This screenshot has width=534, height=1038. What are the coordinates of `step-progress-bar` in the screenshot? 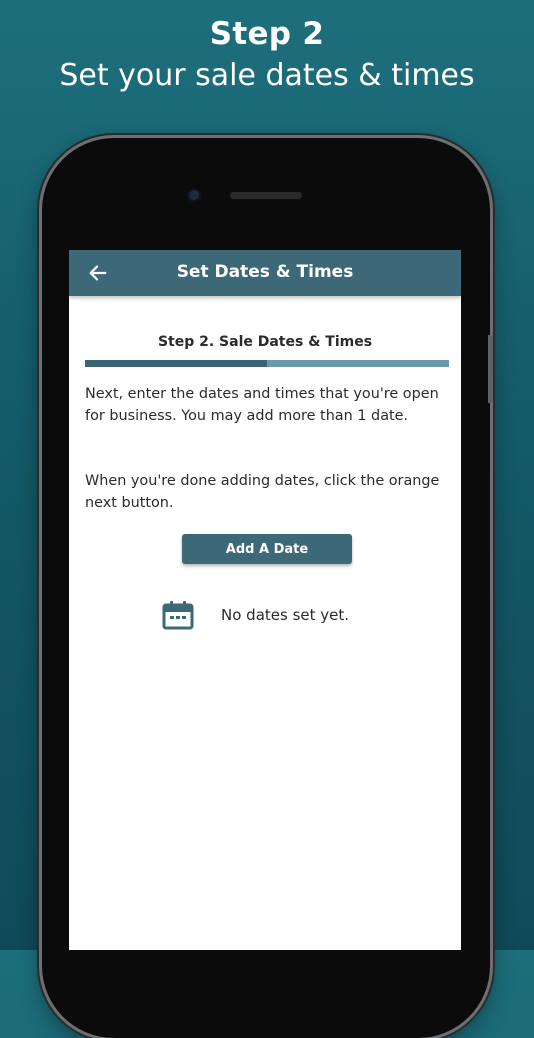 It's located at (267, 363).